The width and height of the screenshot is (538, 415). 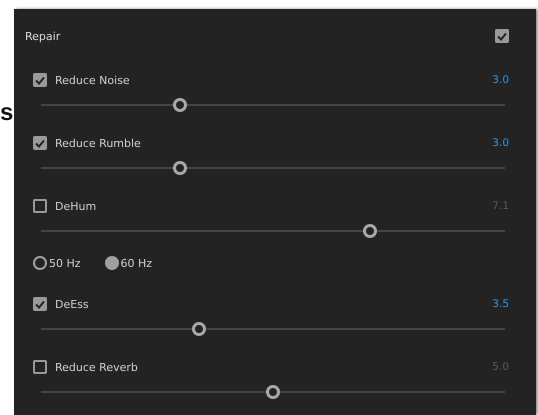 I want to click on radio-option: 60 Hz, so click(x=128, y=263).